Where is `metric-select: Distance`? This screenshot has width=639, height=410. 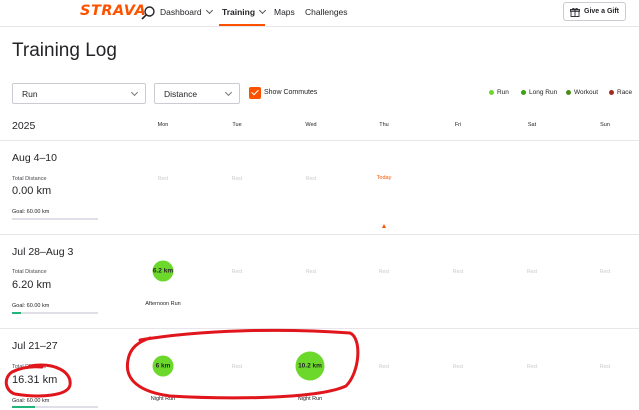
metric-select: Distance is located at coordinates (197, 93).